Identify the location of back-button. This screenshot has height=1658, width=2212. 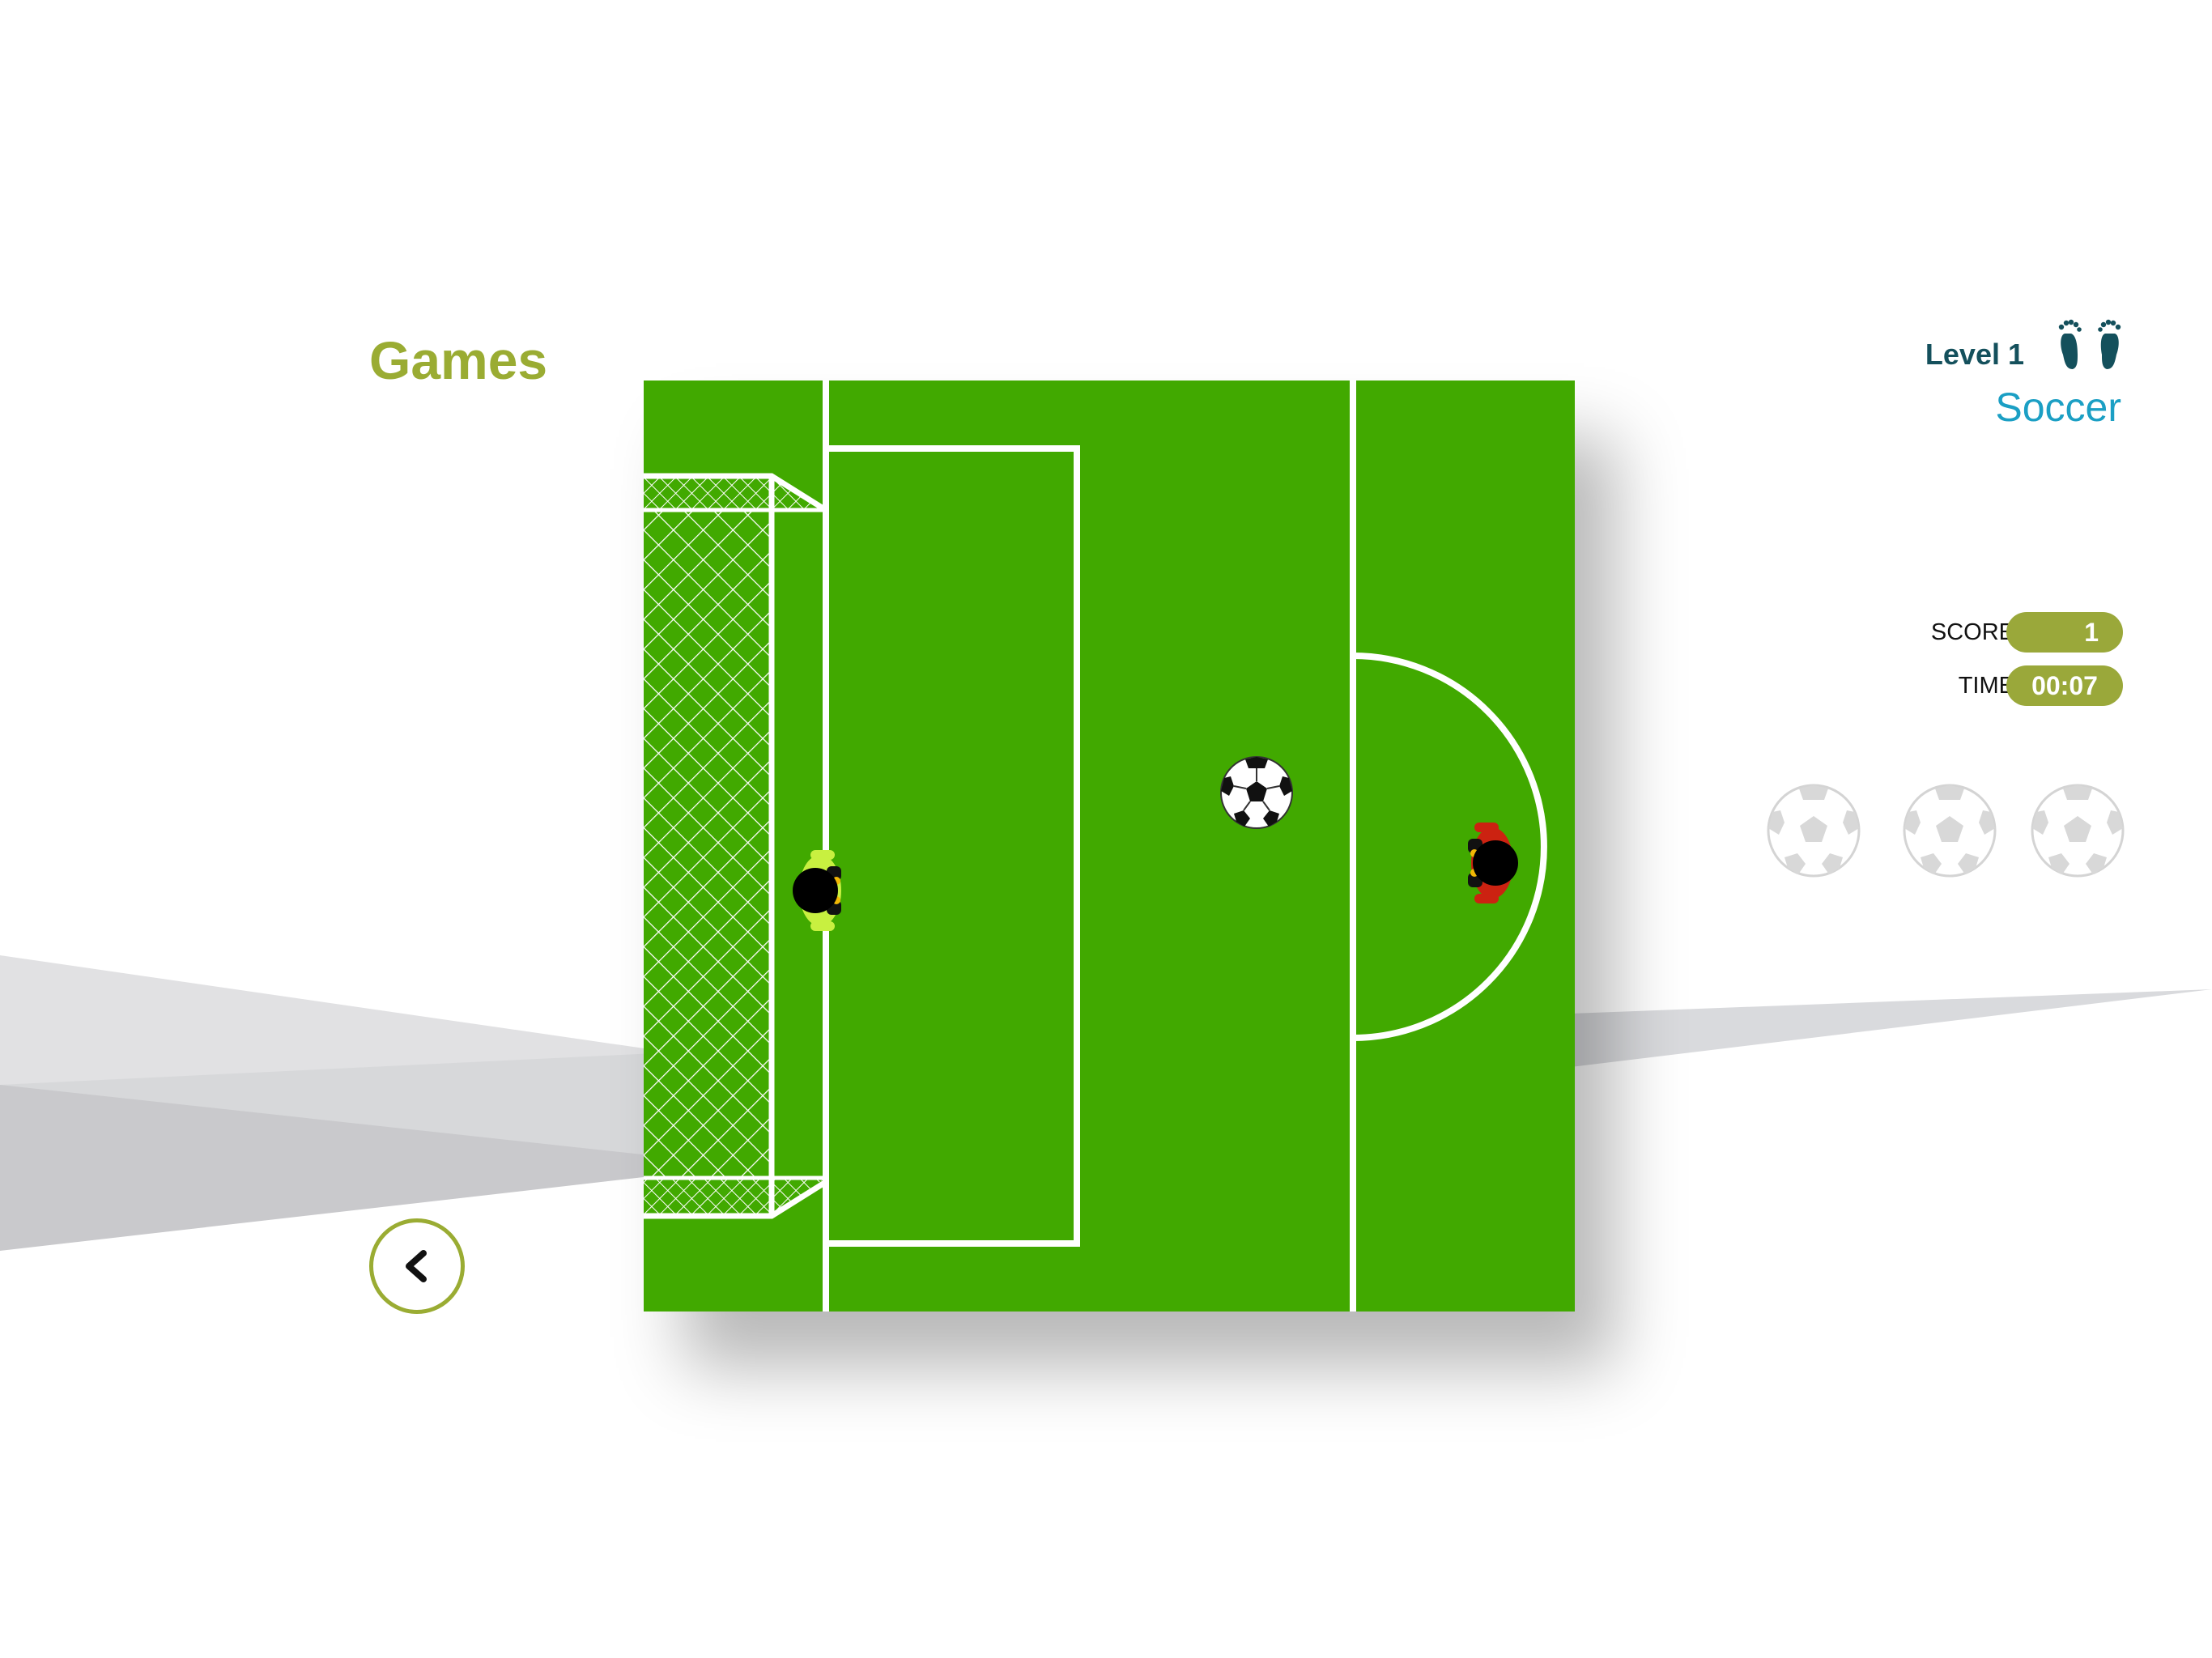
(417, 1266).